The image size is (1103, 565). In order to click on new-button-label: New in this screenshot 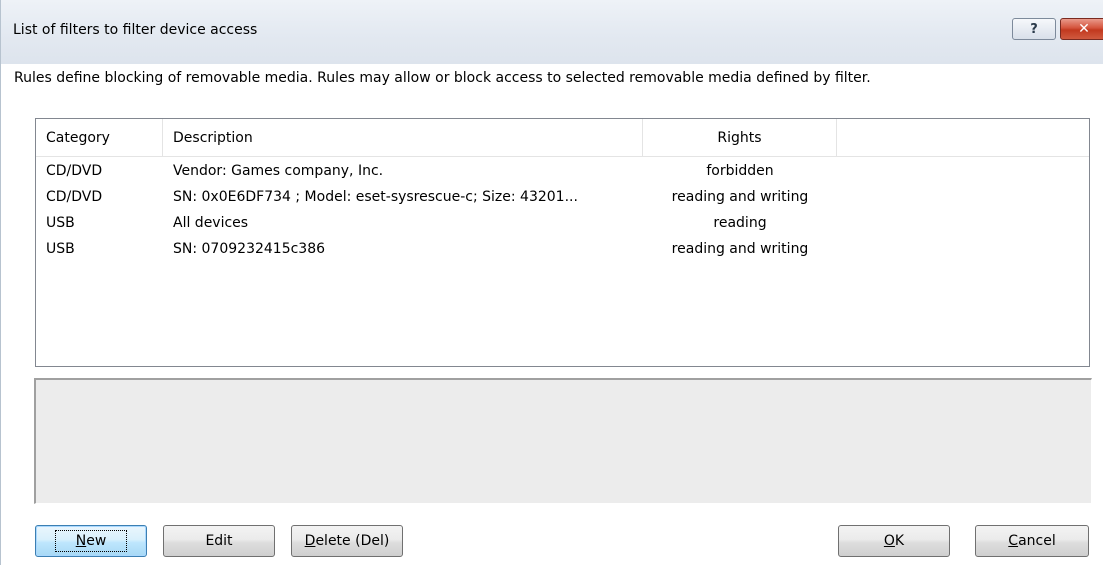, I will do `click(91, 541)`.